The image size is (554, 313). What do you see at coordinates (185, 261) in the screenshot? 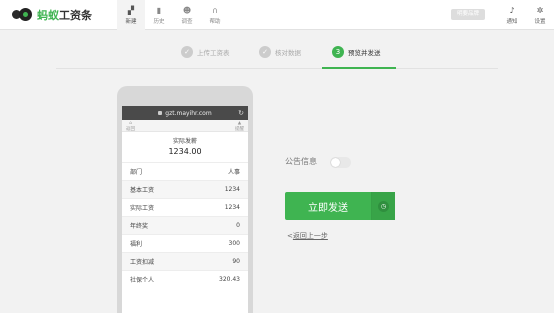
I see `table-row: 工资扣减 90` at bounding box center [185, 261].